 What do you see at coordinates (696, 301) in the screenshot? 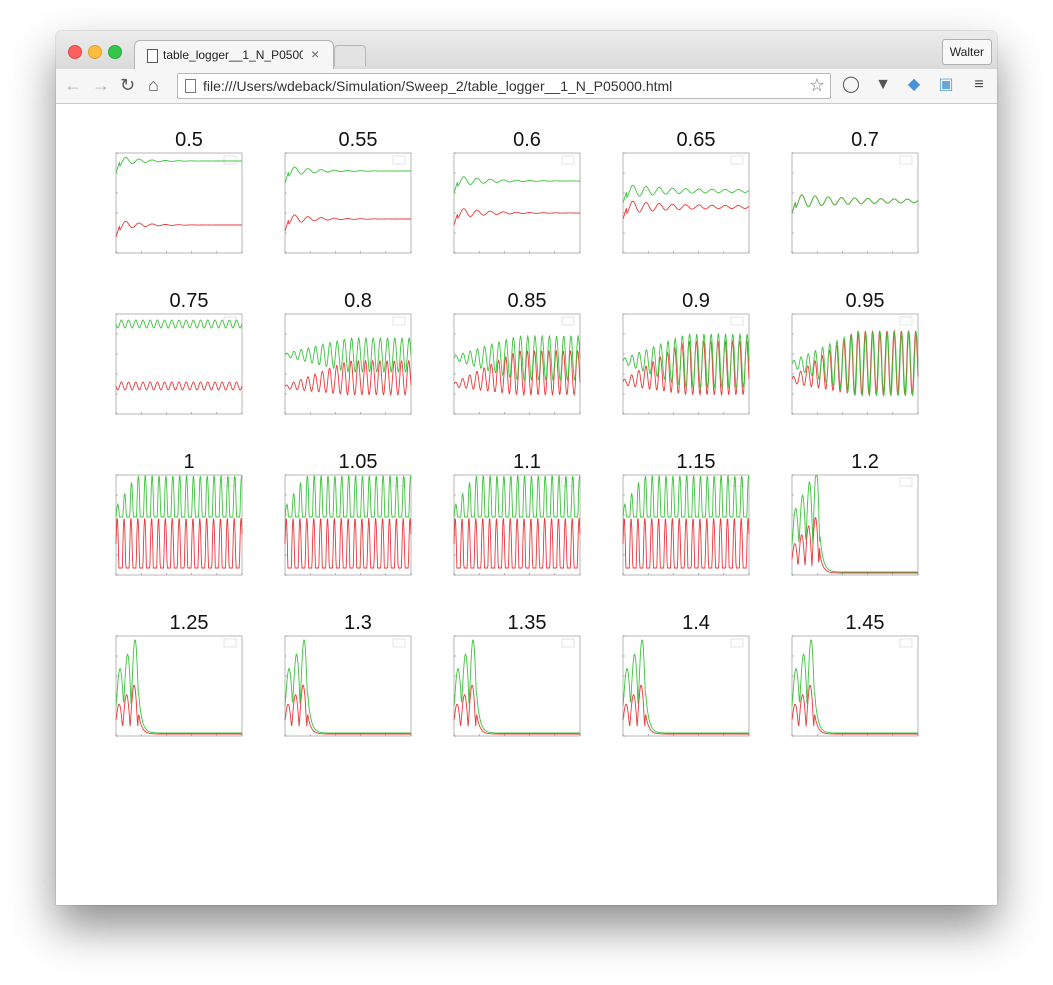
I see `plot-label: 0.9` at bounding box center [696, 301].